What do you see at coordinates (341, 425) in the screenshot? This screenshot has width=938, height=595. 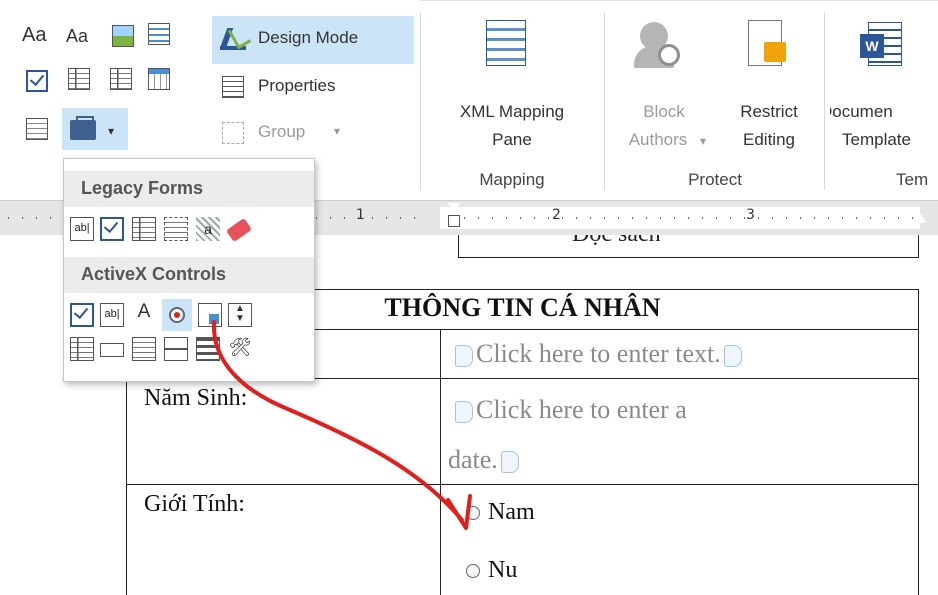 I see `red-arrow-annotation` at bounding box center [341, 425].